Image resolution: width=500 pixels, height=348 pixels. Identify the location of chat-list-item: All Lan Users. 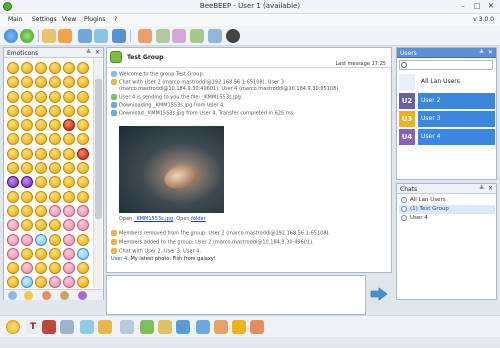
(447, 200).